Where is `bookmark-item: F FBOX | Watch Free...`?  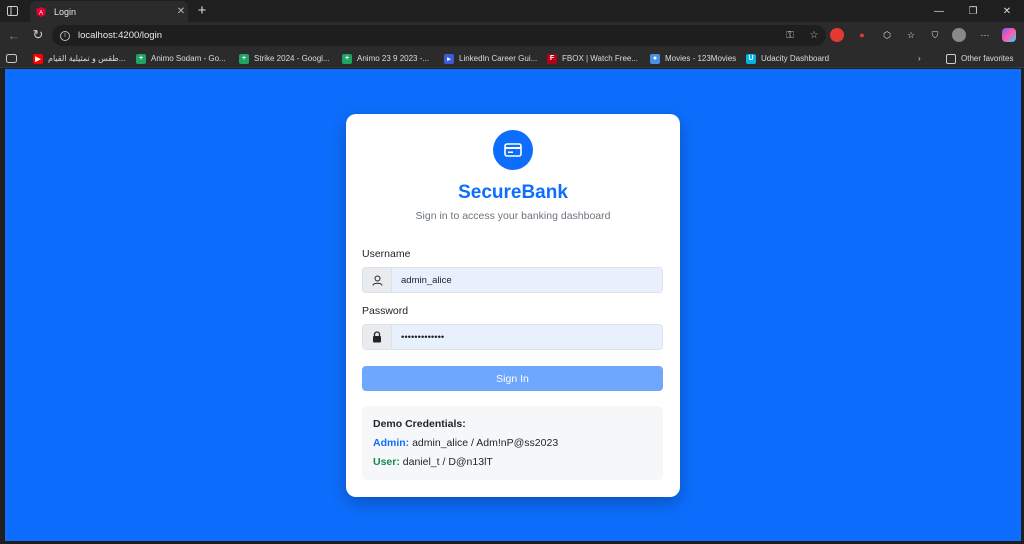
bookmark-item: F FBOX | Watch Free... is located at coordinates (592, 58).